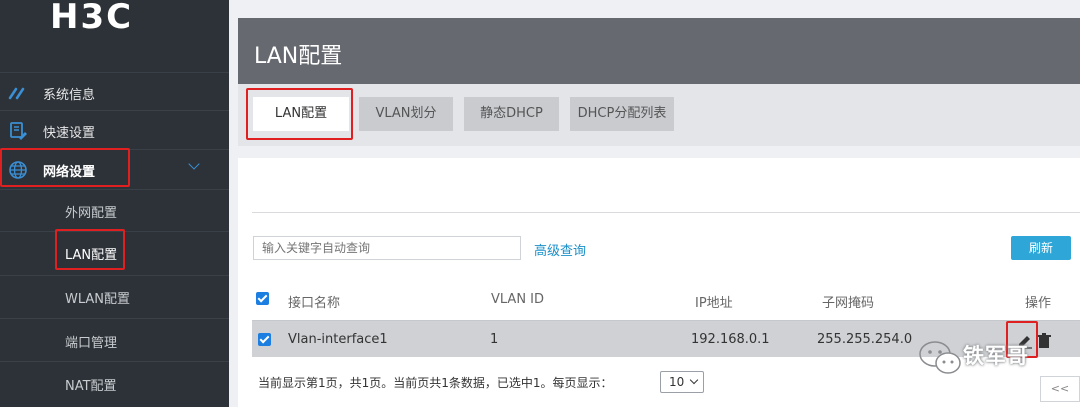  Describe the element at coordinates (114, 93) in the screenshot. I see `sidebar-item-system-info: 系统信息` at that location.